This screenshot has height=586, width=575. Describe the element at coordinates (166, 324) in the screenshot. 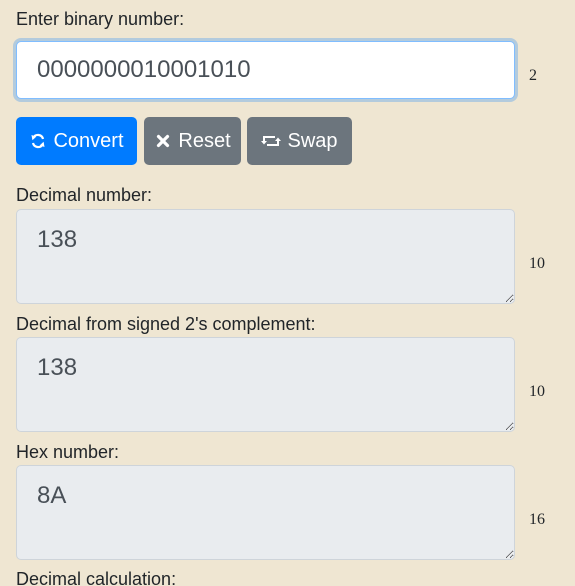

I see `signed-decimal-output-label: Decimal from signed 2's complement:` at that location.